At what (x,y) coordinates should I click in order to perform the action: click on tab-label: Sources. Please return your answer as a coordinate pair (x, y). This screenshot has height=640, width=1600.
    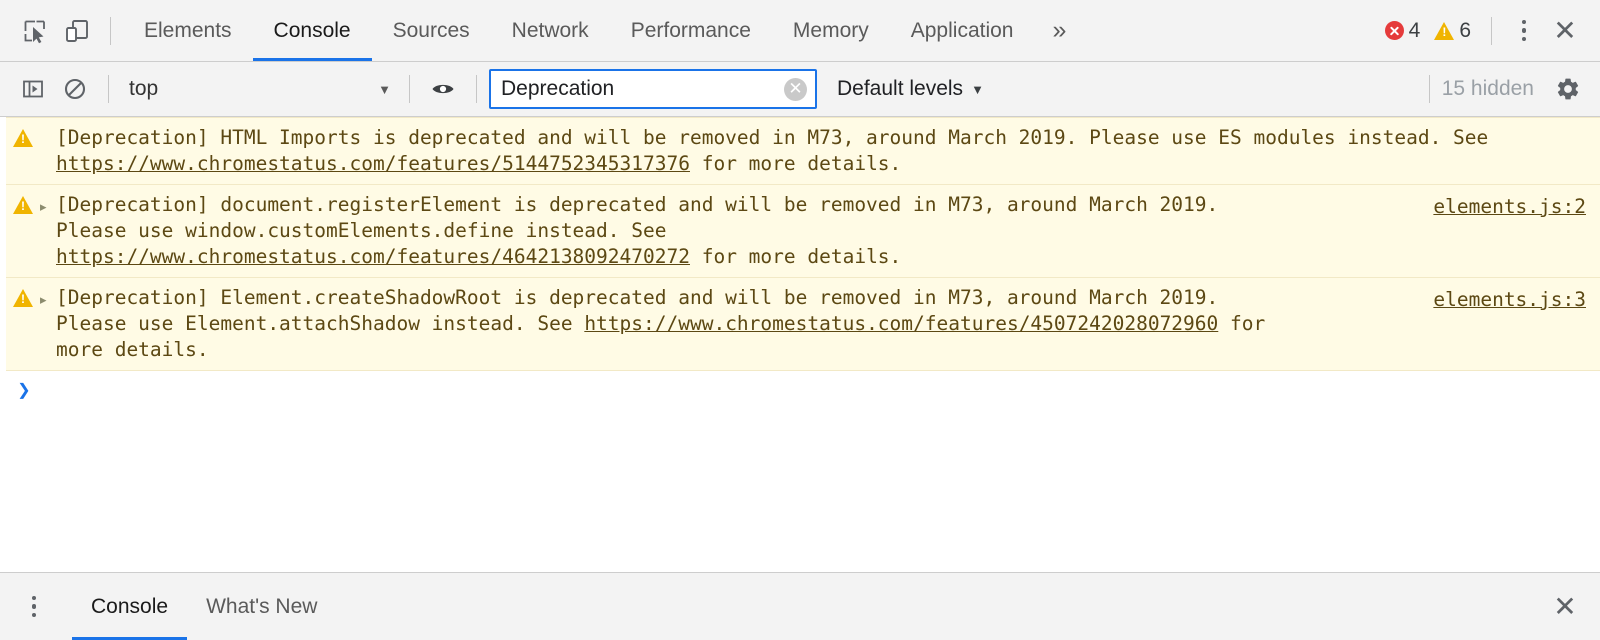
    Looking at the image, I should click on (431, 30).